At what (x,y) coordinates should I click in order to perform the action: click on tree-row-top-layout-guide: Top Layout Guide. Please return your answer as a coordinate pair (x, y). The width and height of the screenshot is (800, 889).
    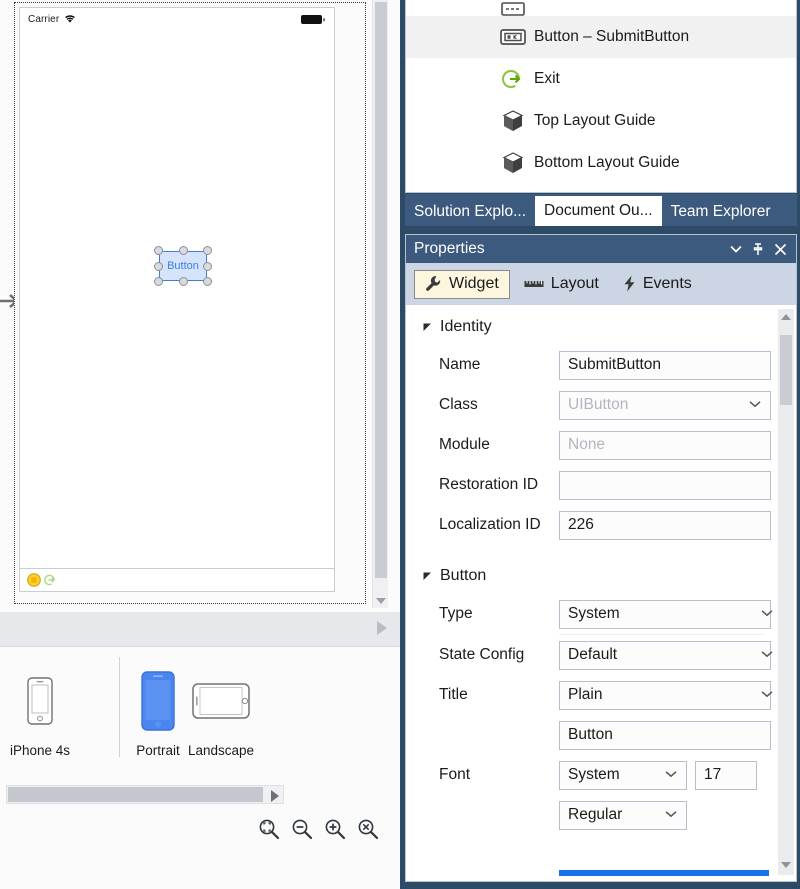
    Looking at the image, I should click on (601, 121).